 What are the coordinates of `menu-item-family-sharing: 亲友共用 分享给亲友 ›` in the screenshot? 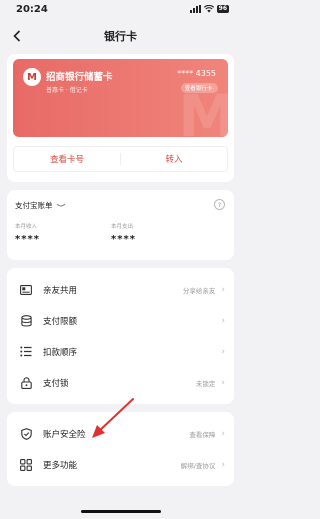 It's located at (120, 289).